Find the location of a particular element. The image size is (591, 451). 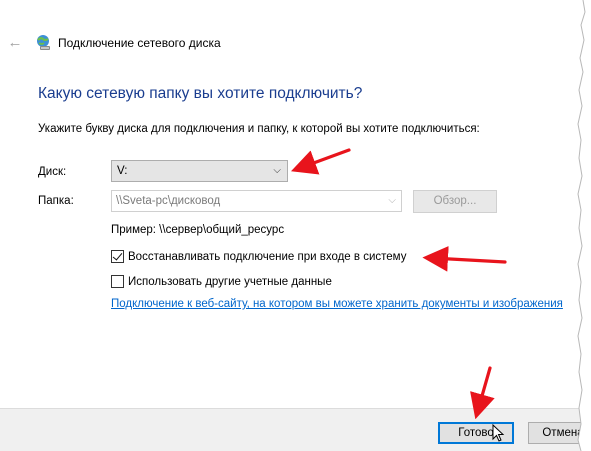

dialog-header: ← Подключение сетевого диска is located at coordinates (290, 43).